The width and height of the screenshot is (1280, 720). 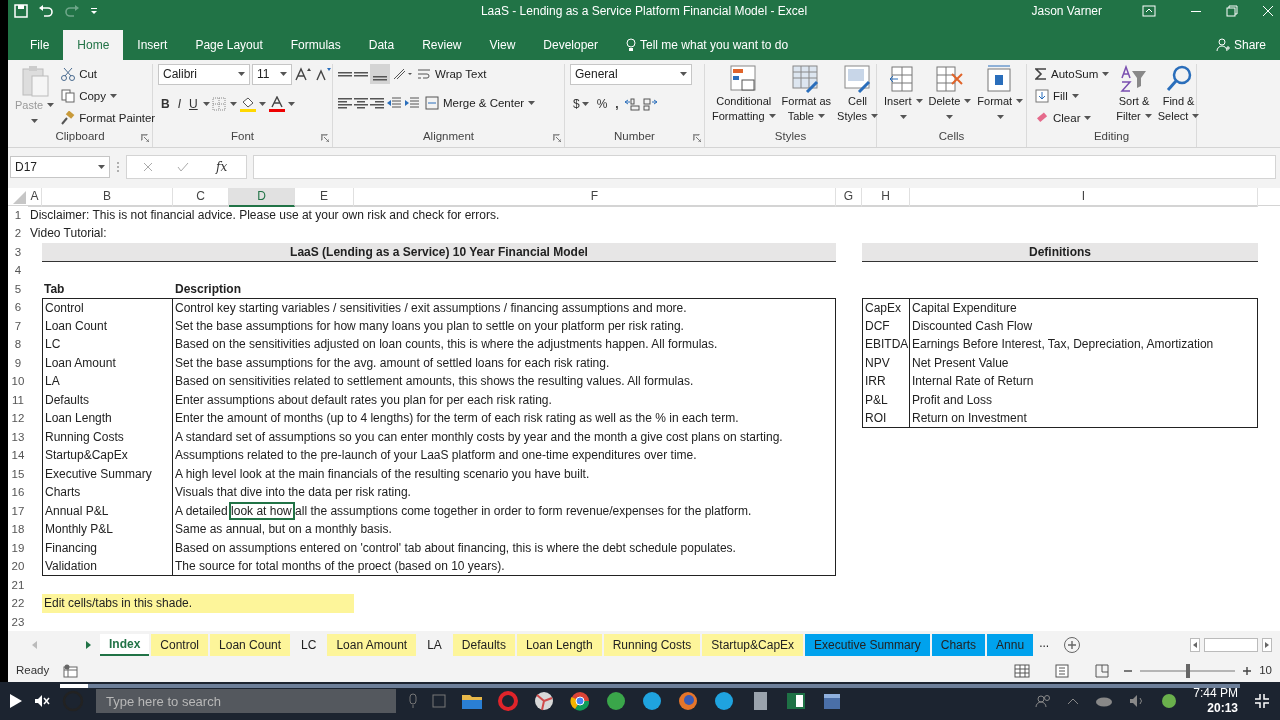 I want to click on conditional-formatting-button: Conditional Formatting, so click(x=744, y=93).